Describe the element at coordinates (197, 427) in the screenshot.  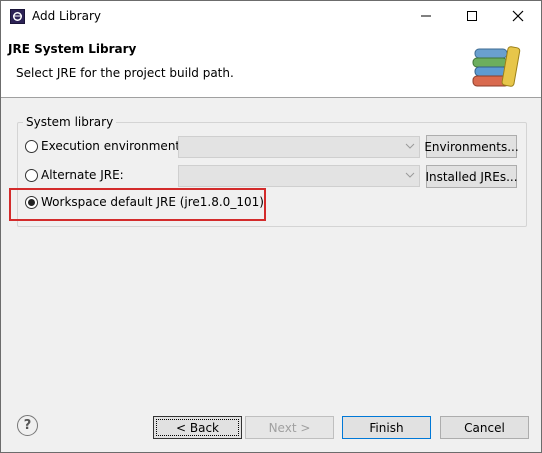
I see `back-button: < Back` at that location.